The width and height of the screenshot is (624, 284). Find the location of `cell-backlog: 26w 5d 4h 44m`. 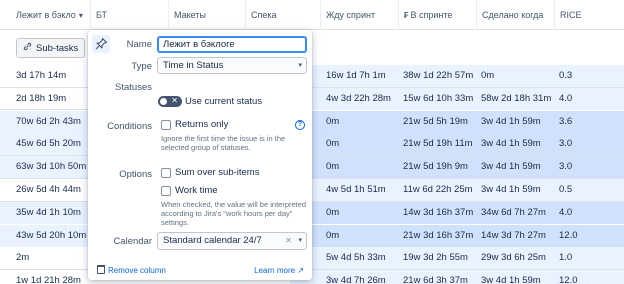

cell-backlog: 26w 5d 4h 44m is located at coordinates (48, 189).